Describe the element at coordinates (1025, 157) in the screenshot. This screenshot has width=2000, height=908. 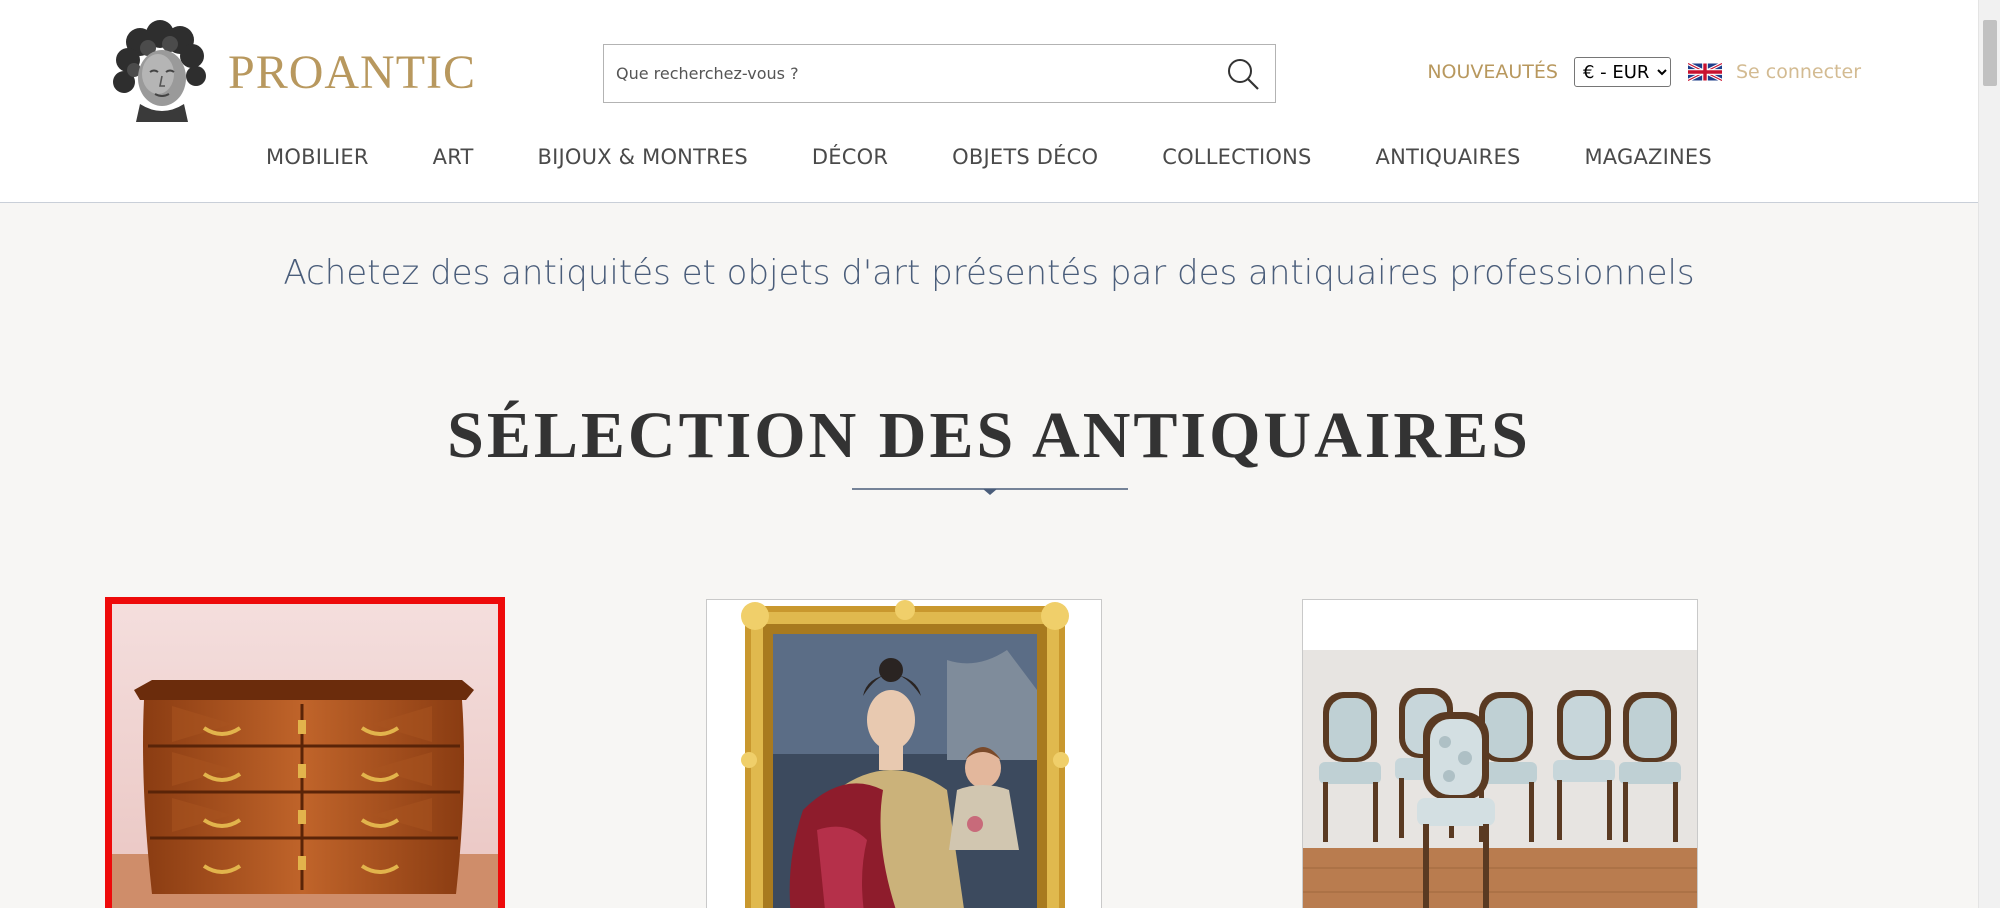
I see `nav-item-objets-deco: OBJETS DÉCO` at that location.